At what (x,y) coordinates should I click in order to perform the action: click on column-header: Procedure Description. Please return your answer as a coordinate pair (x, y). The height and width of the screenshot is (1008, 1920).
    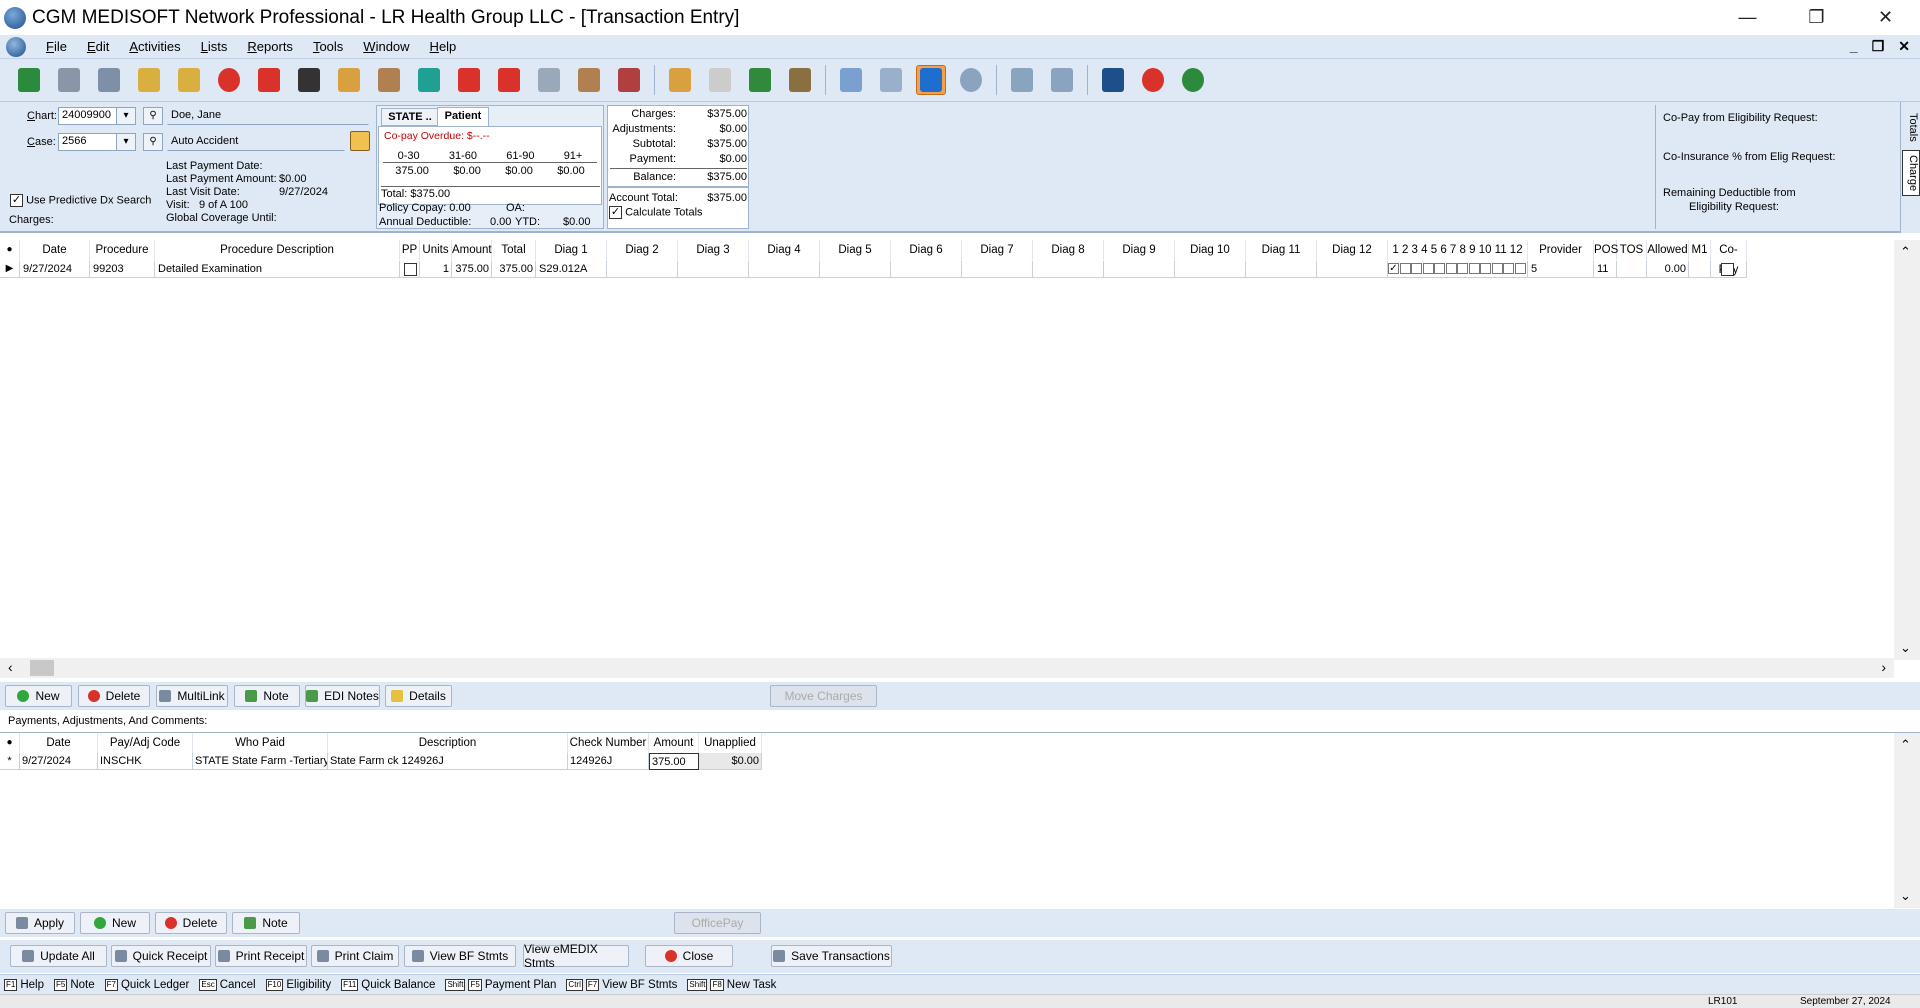
    Looking at the image, I should click on (277, 250).